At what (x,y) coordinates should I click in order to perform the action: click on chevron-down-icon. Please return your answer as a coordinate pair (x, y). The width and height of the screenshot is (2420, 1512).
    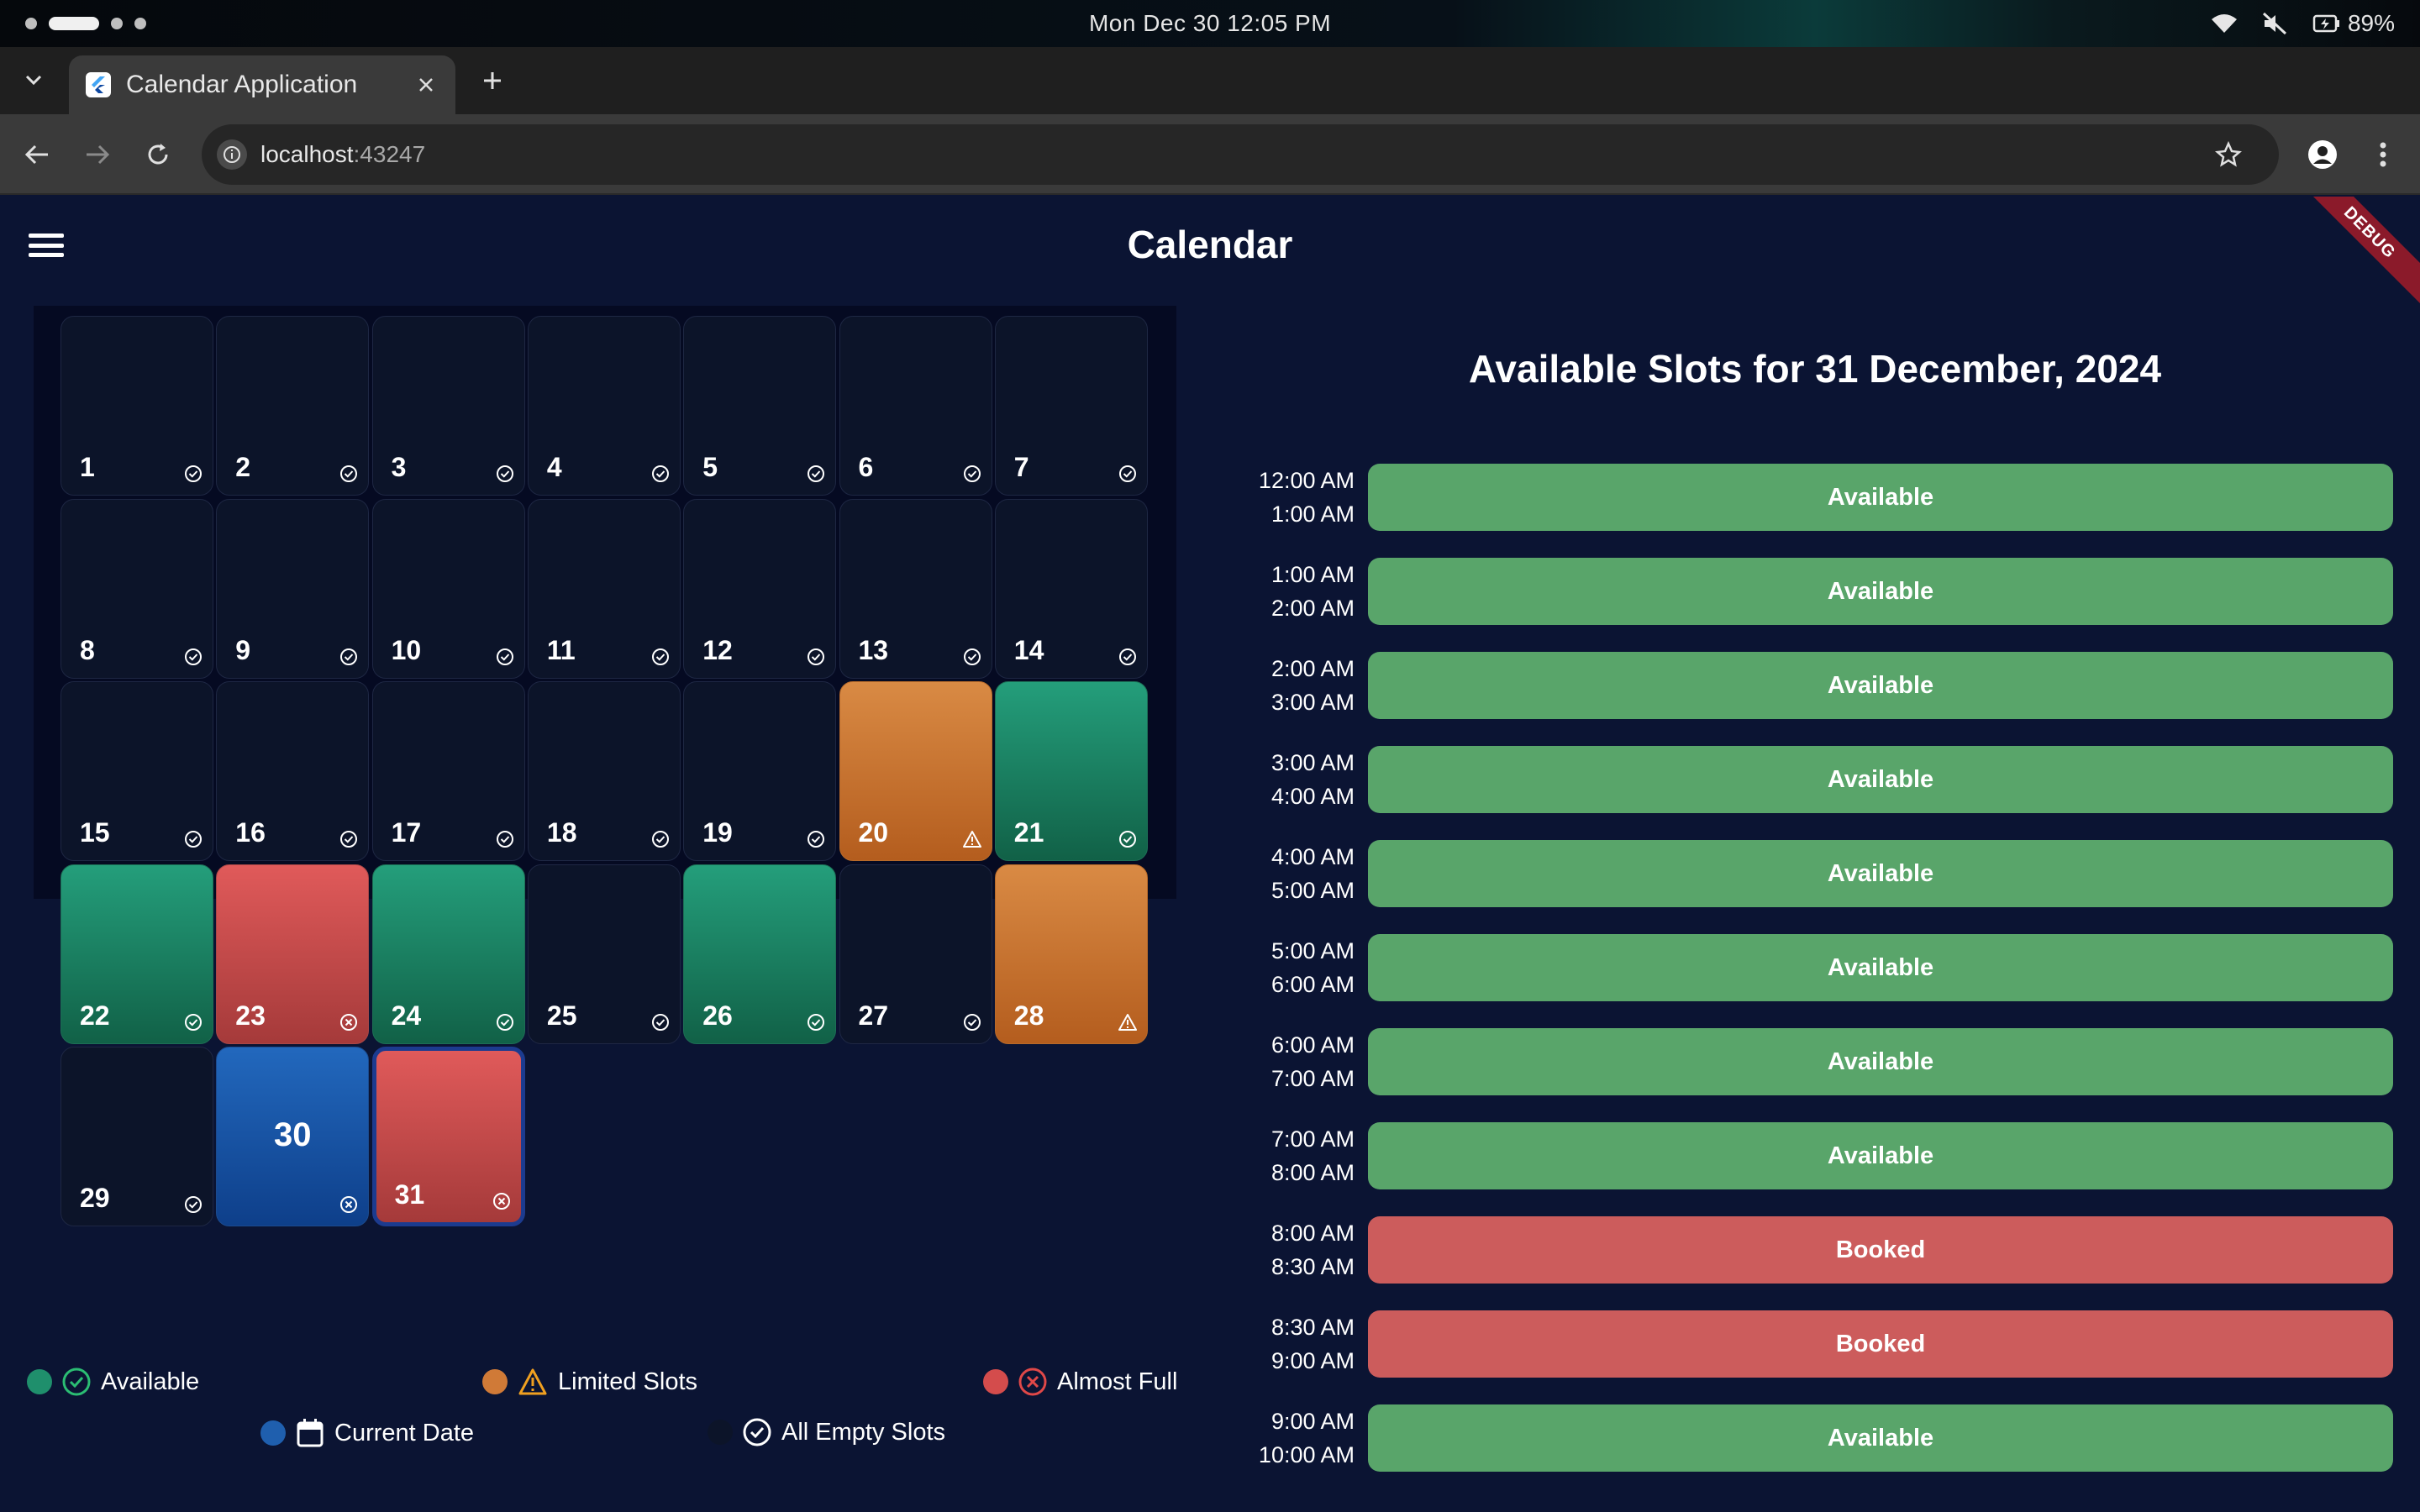
    Looking at the image, I should click on (34, 80).